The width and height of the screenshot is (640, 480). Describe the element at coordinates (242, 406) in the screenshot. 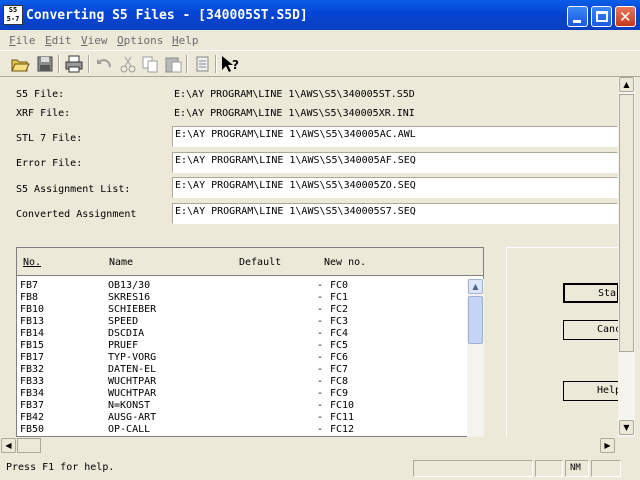

I see `table-row: FB37 N=KONST - FC10` at that location.